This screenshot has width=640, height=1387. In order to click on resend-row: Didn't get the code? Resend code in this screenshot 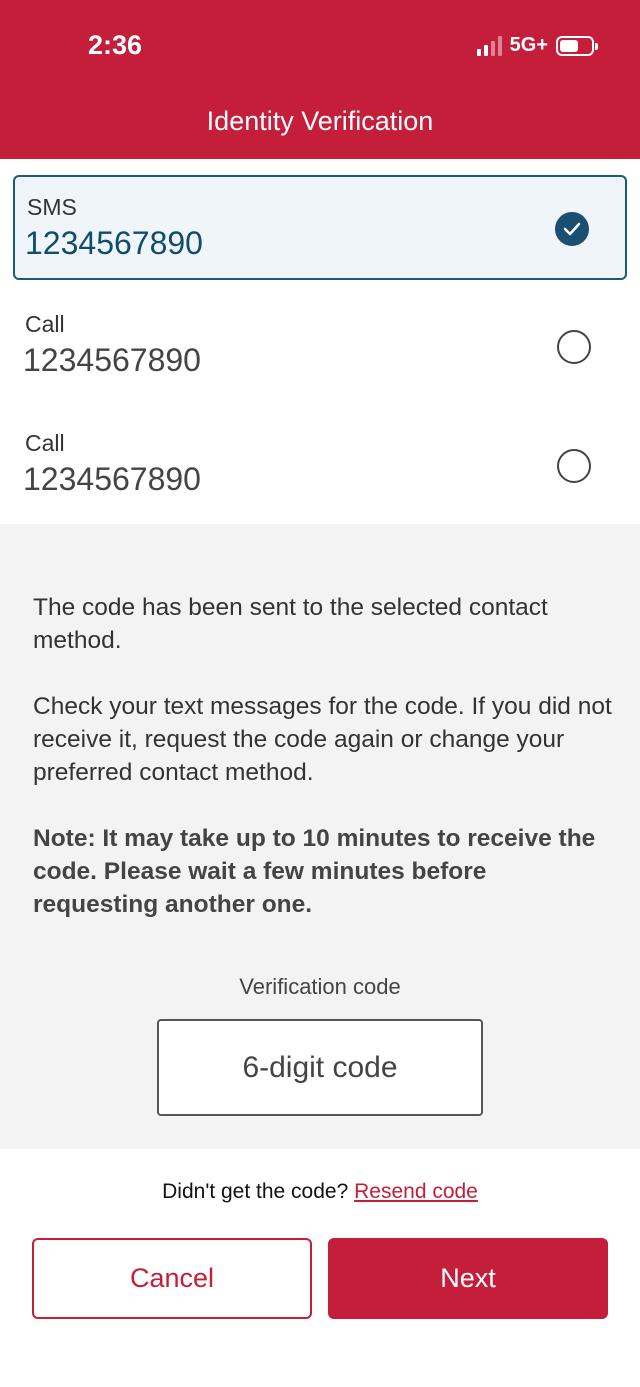, I will do `click(320, 1192)`.